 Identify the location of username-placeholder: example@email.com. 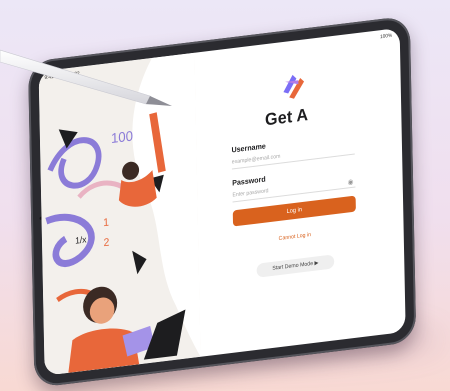
(256, 159).